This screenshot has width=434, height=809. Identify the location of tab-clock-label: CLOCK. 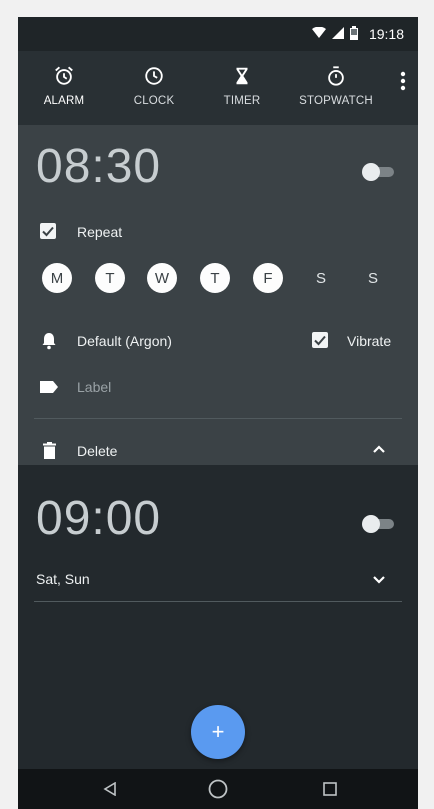
(154, 101).